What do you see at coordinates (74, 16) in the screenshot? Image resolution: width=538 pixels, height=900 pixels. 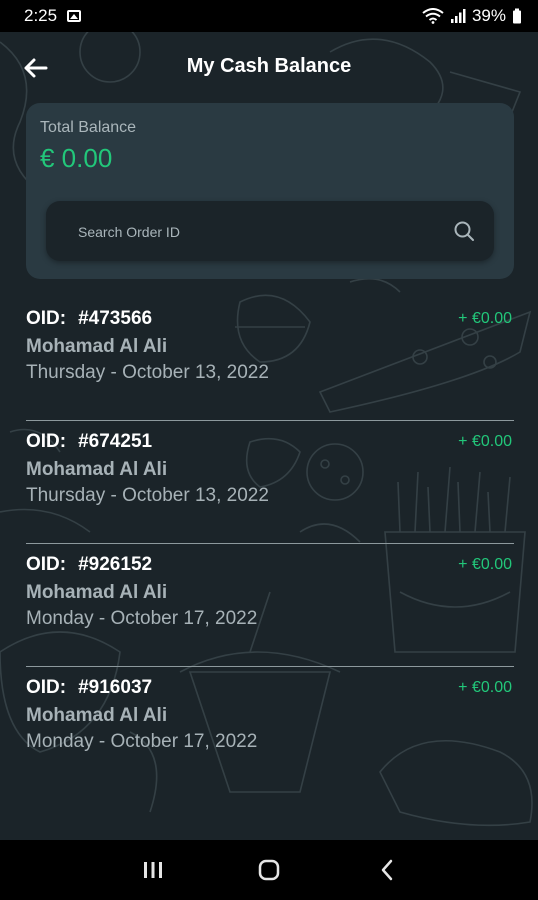 I see `gallery-notification-icon` at bounding box center [74, 16].